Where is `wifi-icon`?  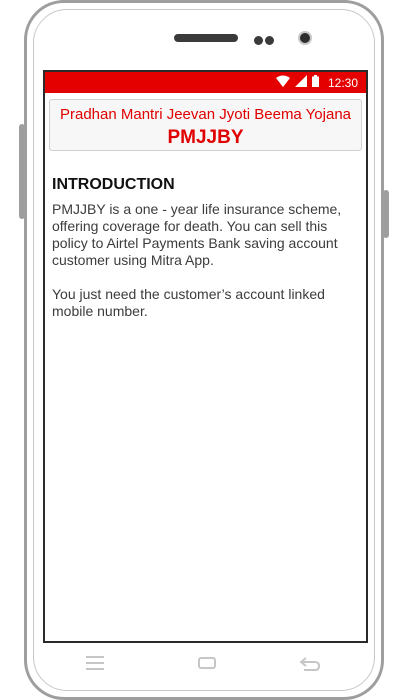
wifi-icon is located at coordinates (282, 83).